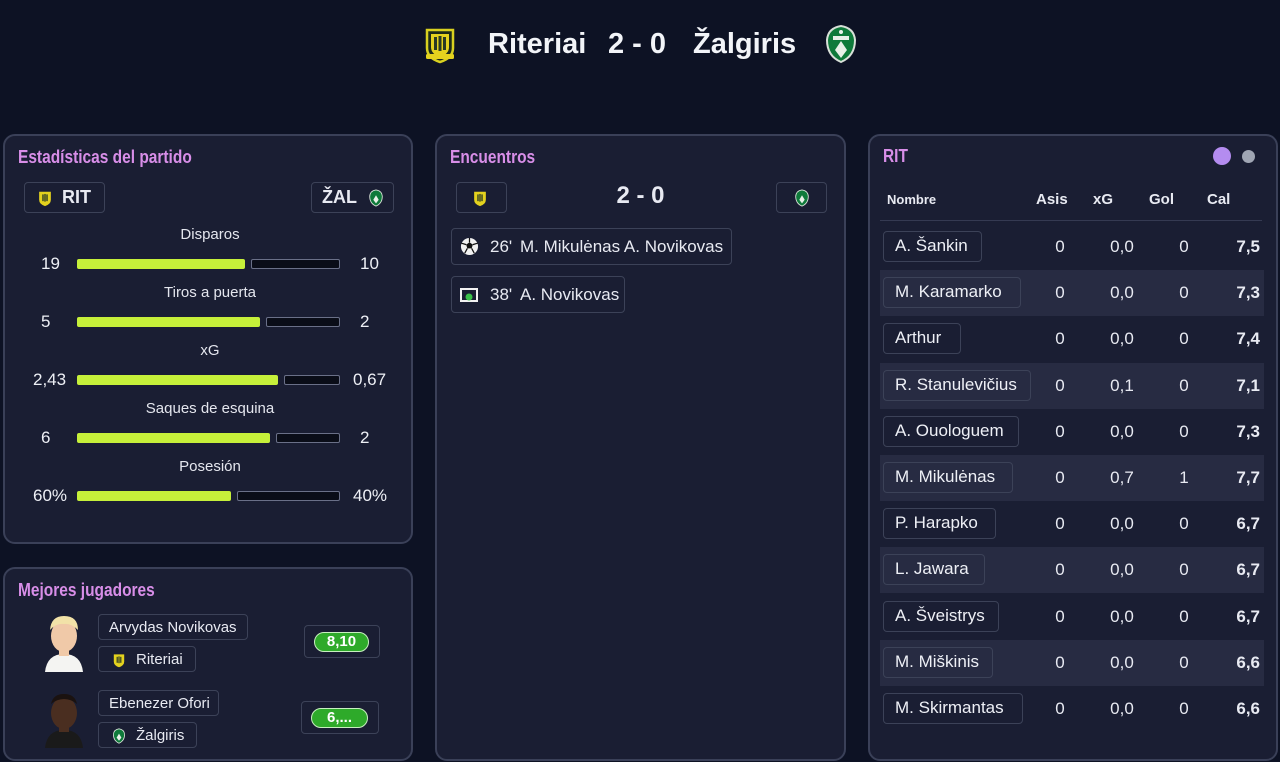 The image size is (1280, 762). I want to click on player-team-chip: Riteriai, so click(147, 659).